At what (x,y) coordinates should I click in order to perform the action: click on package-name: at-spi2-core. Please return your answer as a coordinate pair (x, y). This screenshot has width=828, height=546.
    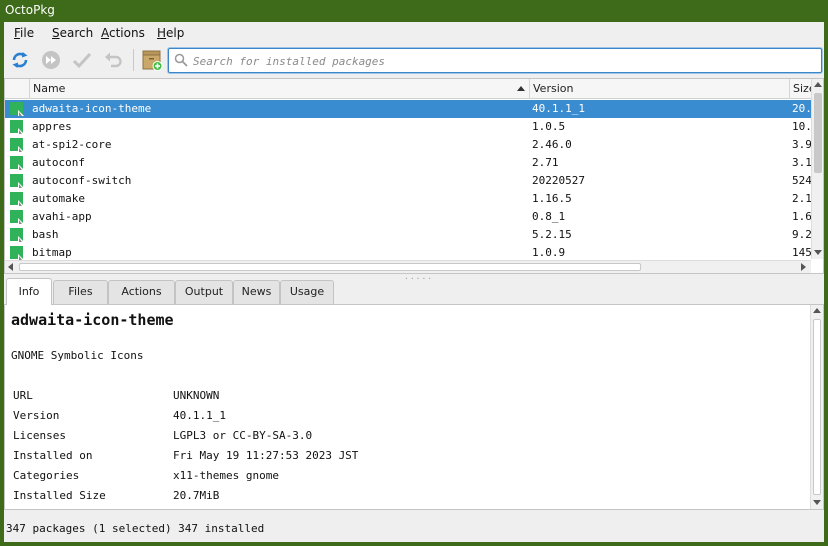
    Looking at the image, I should click on (72, 144).